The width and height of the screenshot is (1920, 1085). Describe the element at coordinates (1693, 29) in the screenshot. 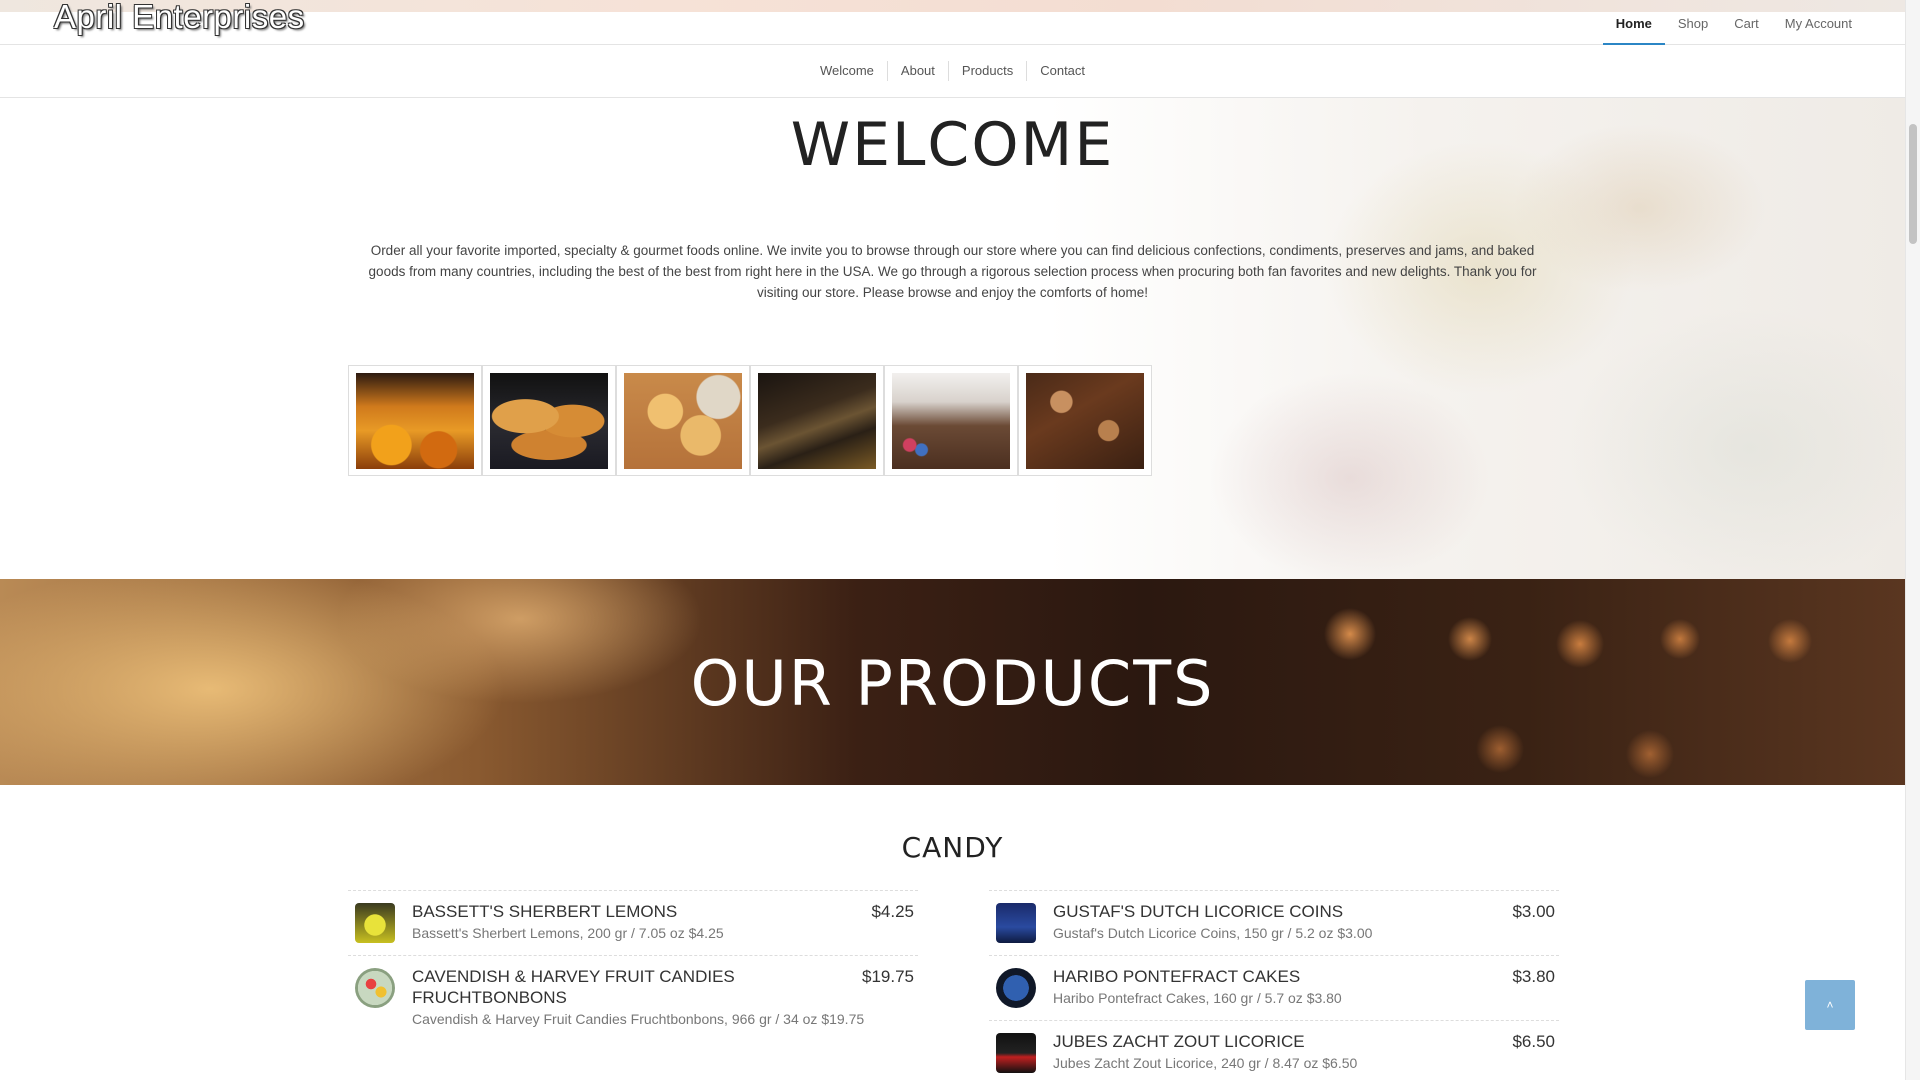

I see `nav-shop: Shop` at that location.